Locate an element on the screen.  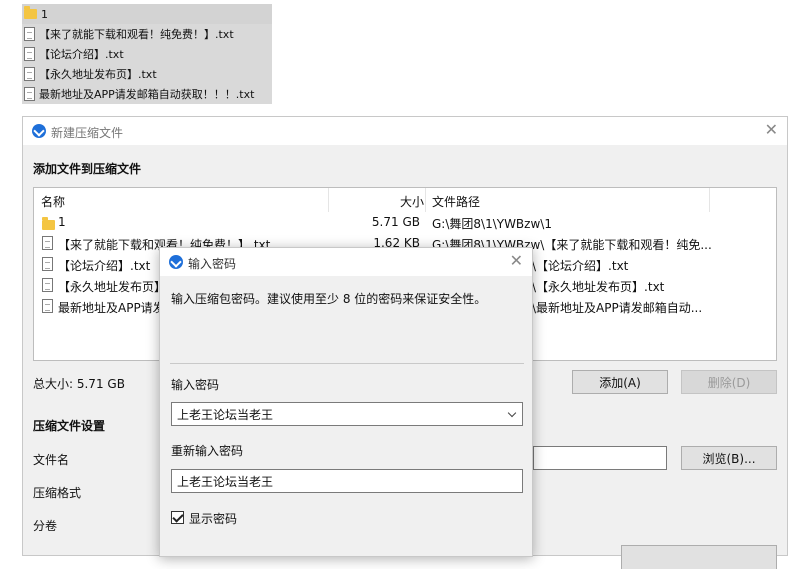
settings-section-title: 压缩文件设置 is located at coordinates (69, 426).